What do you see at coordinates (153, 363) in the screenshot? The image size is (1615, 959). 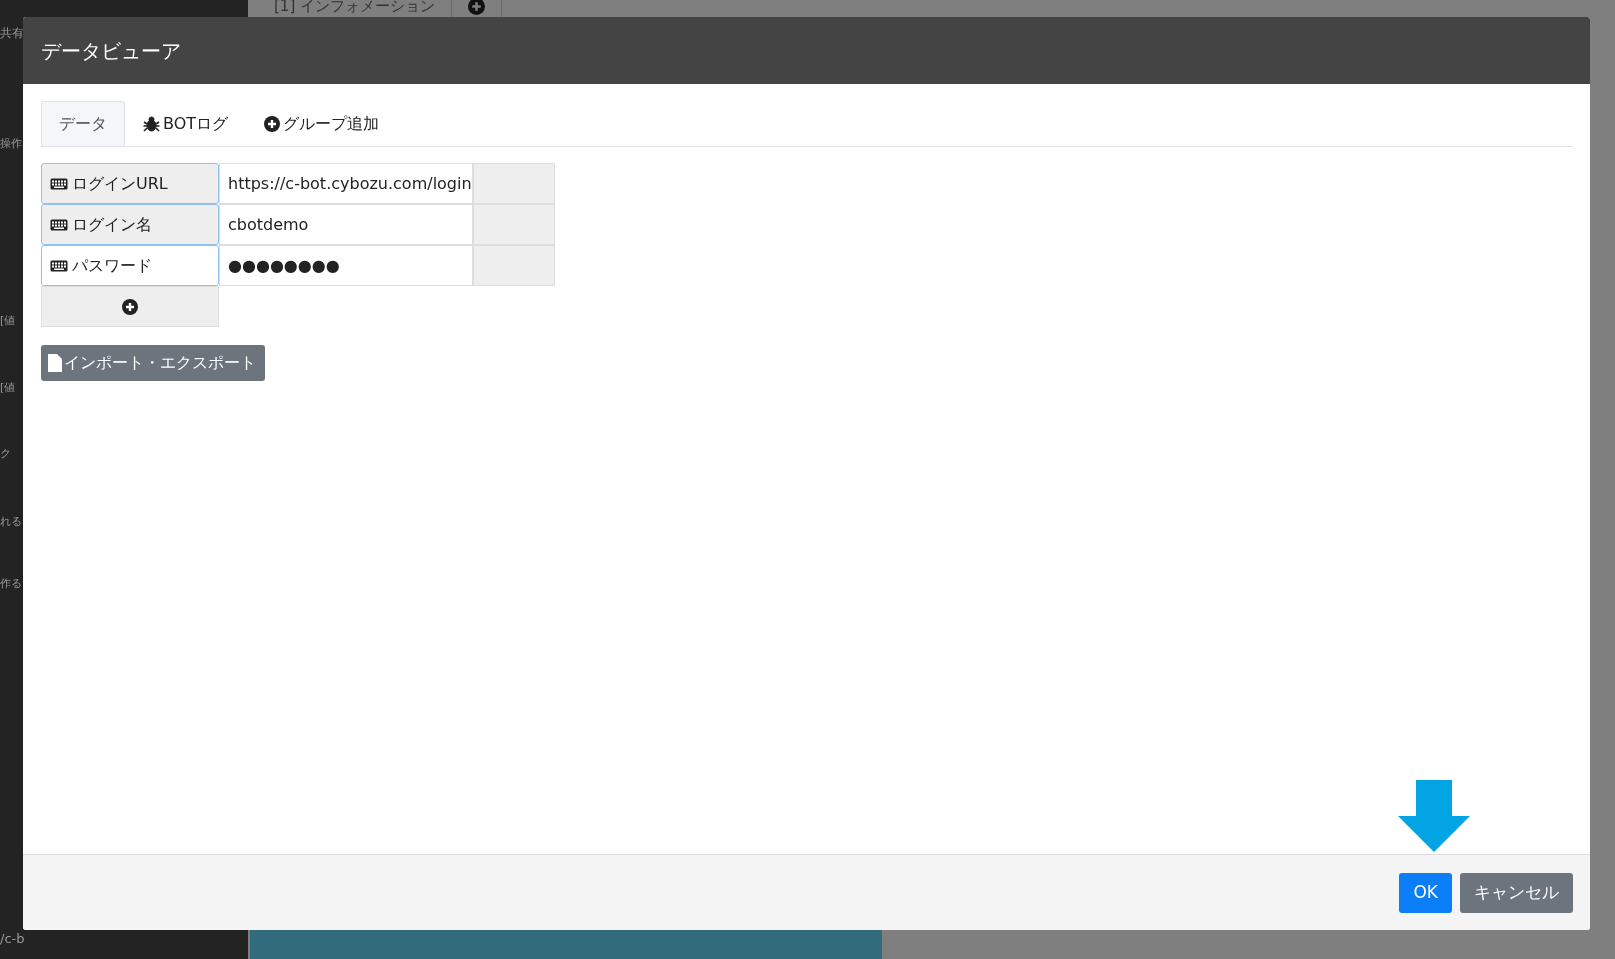 I see `import-export-button: インポート・エクスポート` at bounding box center [153, 363].